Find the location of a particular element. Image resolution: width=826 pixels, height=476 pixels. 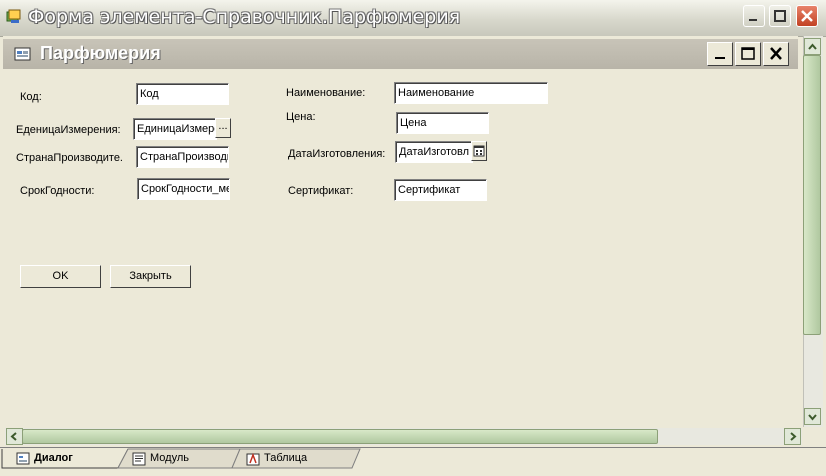

date-label: ДатаИзготовления: is located at coordinates (337, 154).